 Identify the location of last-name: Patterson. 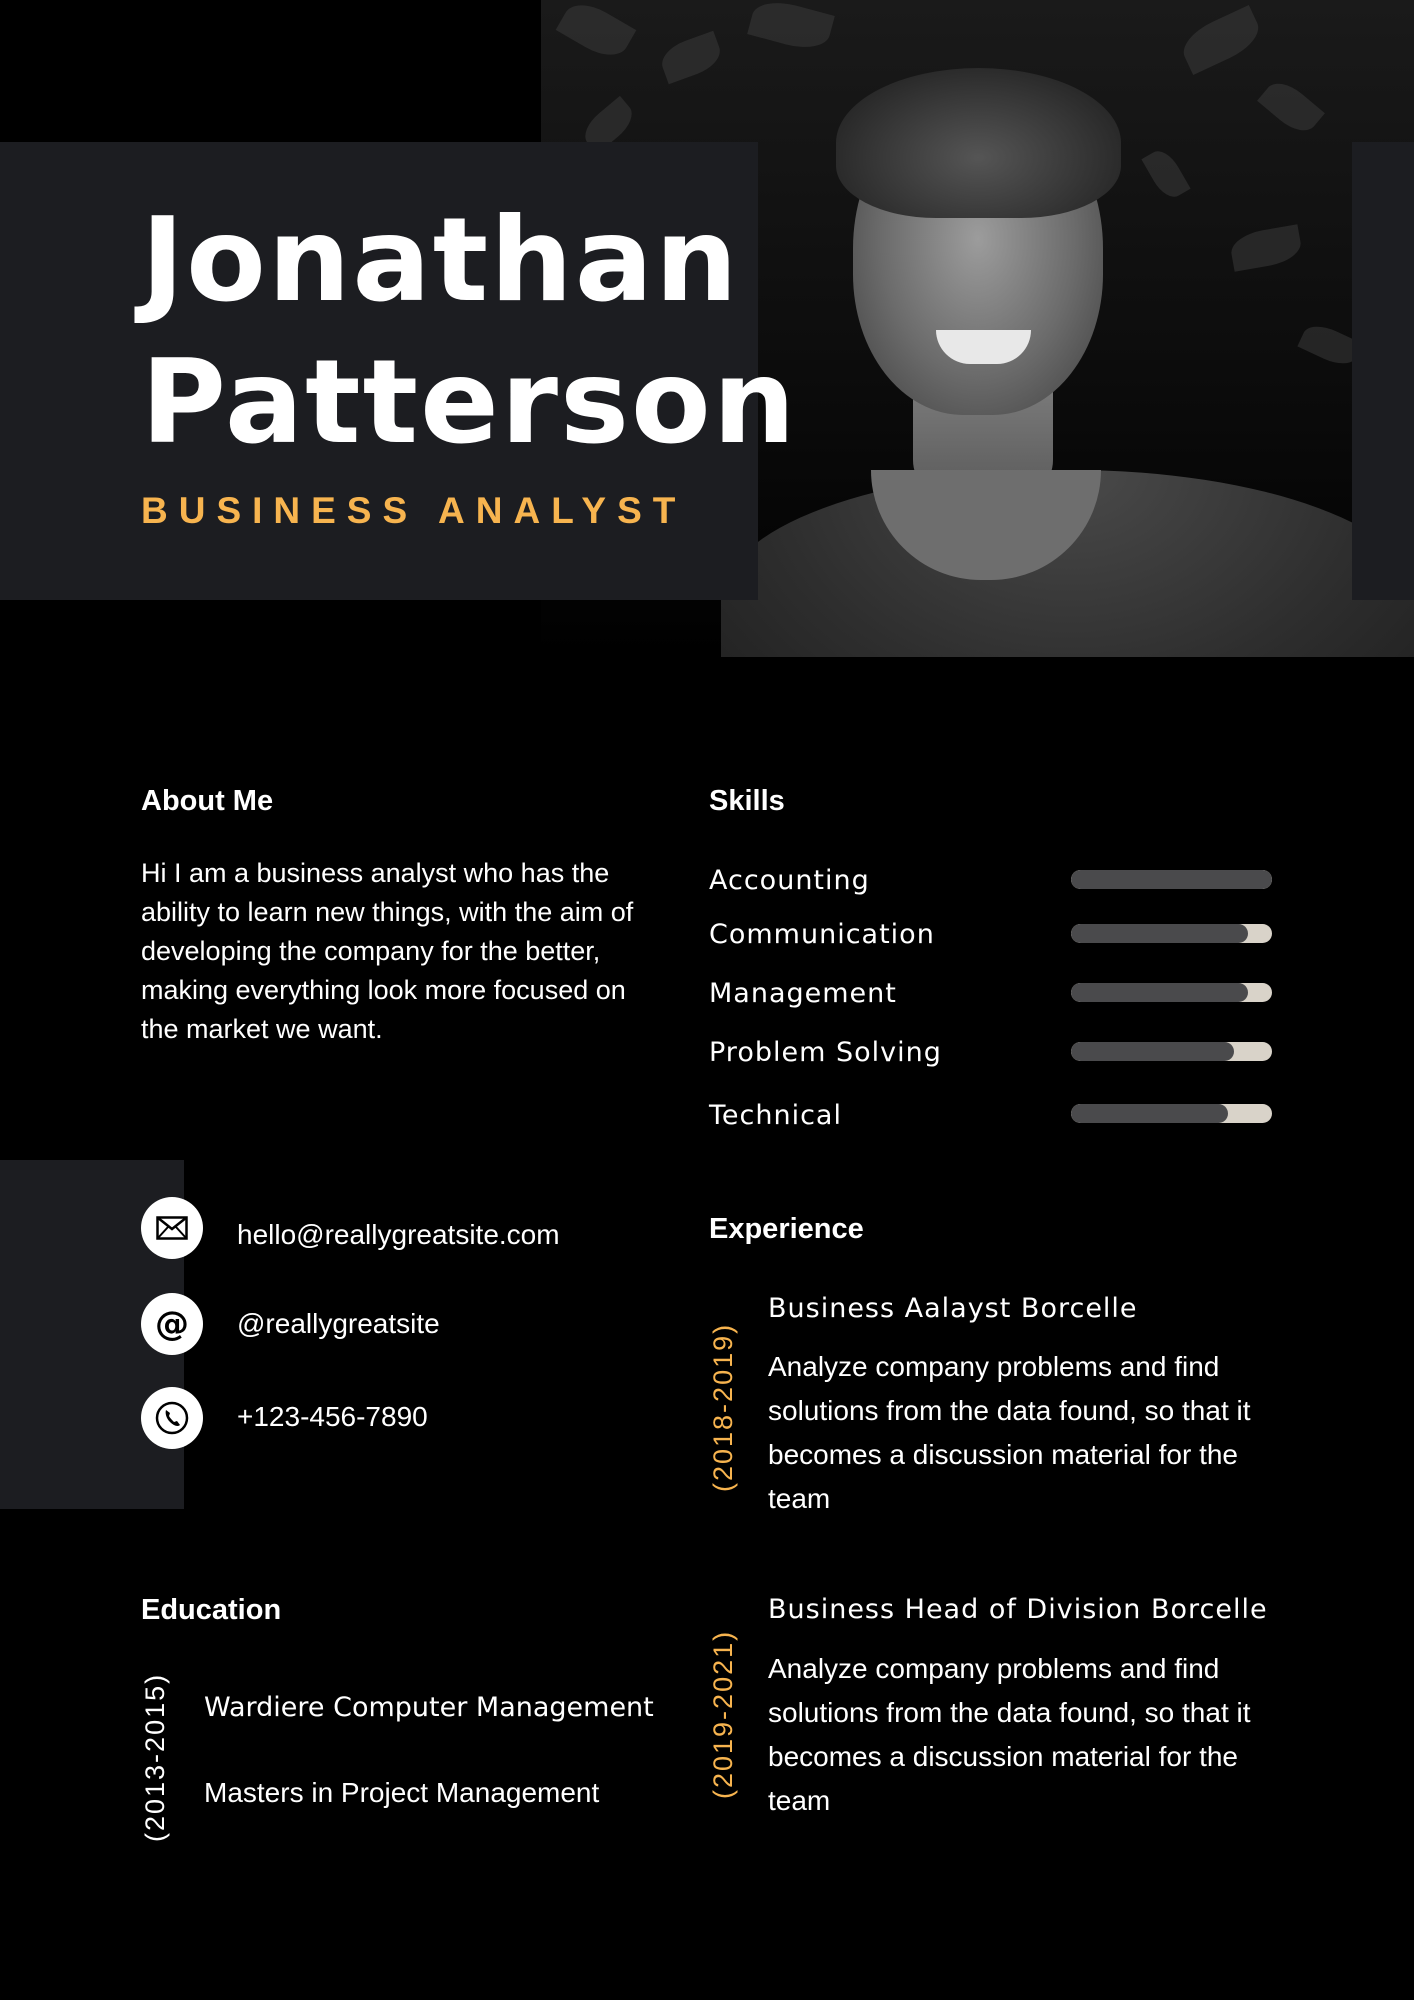
(469, 402).